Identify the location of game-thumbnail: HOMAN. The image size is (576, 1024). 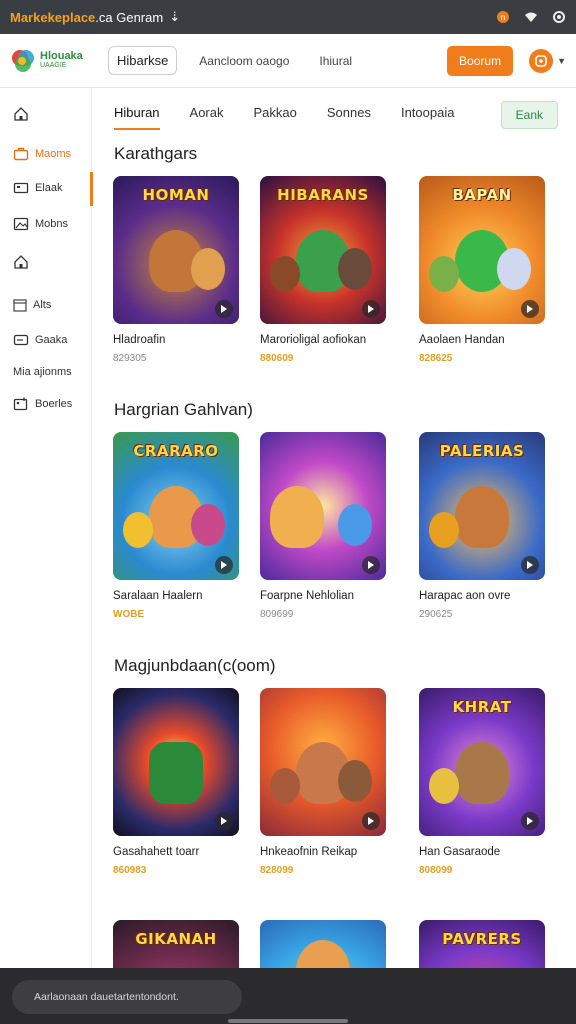
(176, 250).